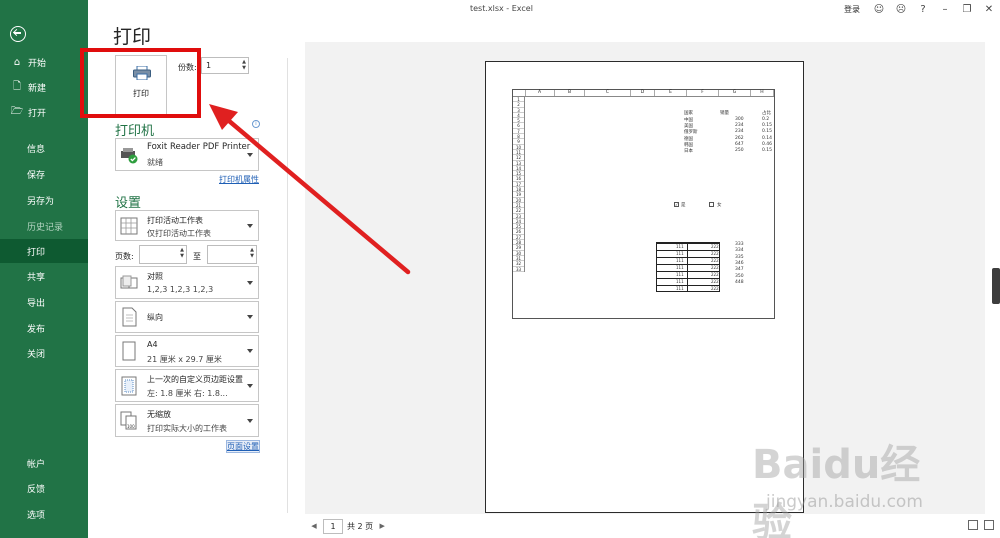  I want to click on checkbox-female, so click(711, 204).